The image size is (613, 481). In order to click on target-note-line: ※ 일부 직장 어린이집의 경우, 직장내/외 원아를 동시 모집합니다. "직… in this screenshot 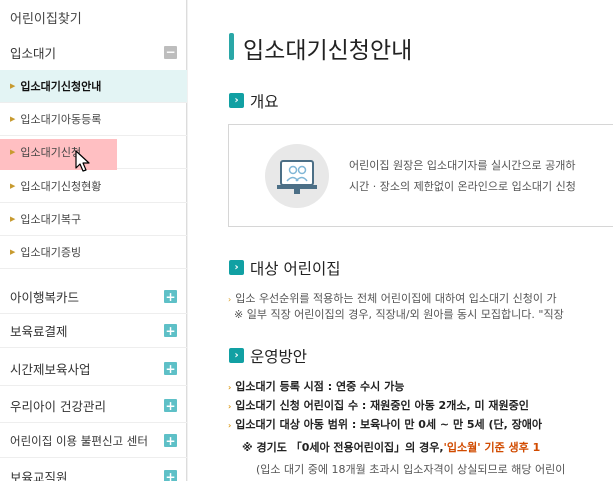, I will do `click(399, 314)`.